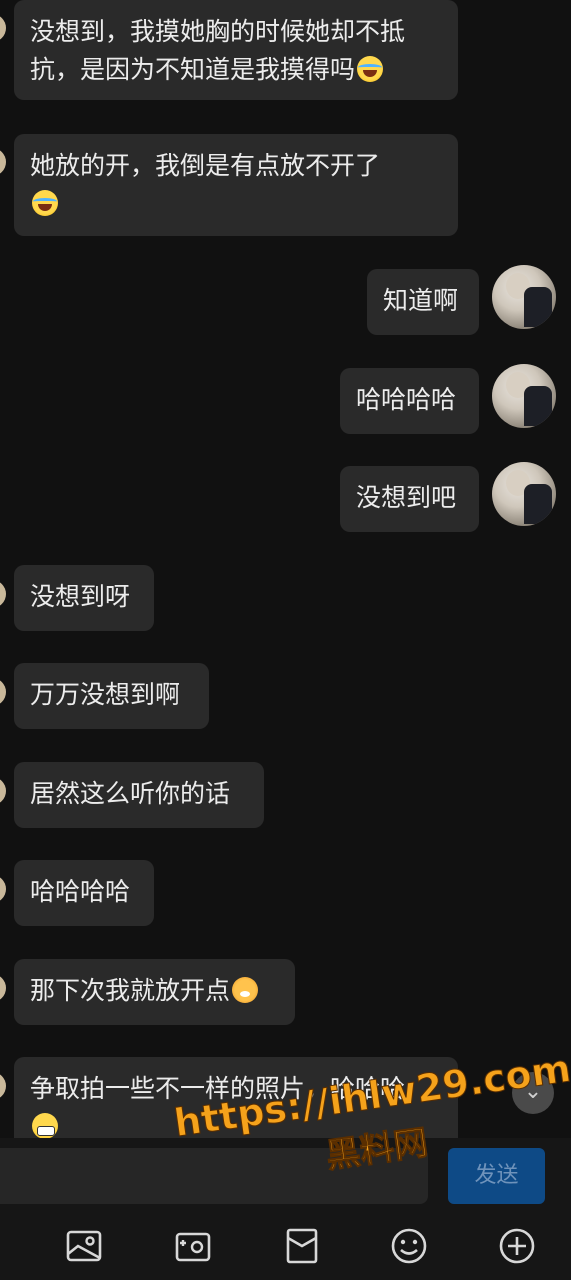 The height and width of the screenshot is (1280, 571). I want to click on scroll-to-bottom-button: ⌄, so click(533, 1093).